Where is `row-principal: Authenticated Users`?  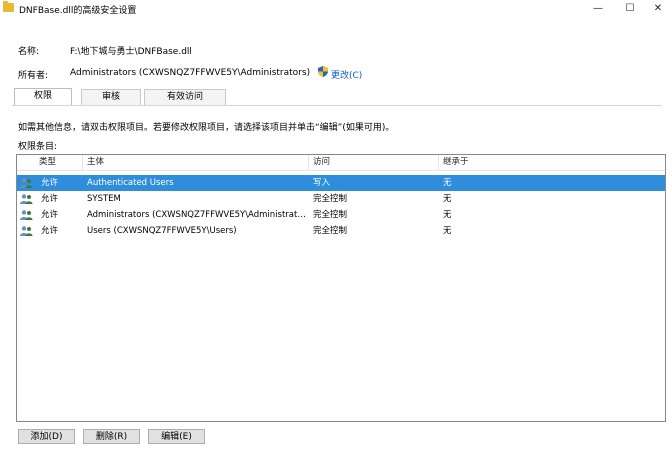
row-principal: Authenticated Users is located at coordinates (130, 183).